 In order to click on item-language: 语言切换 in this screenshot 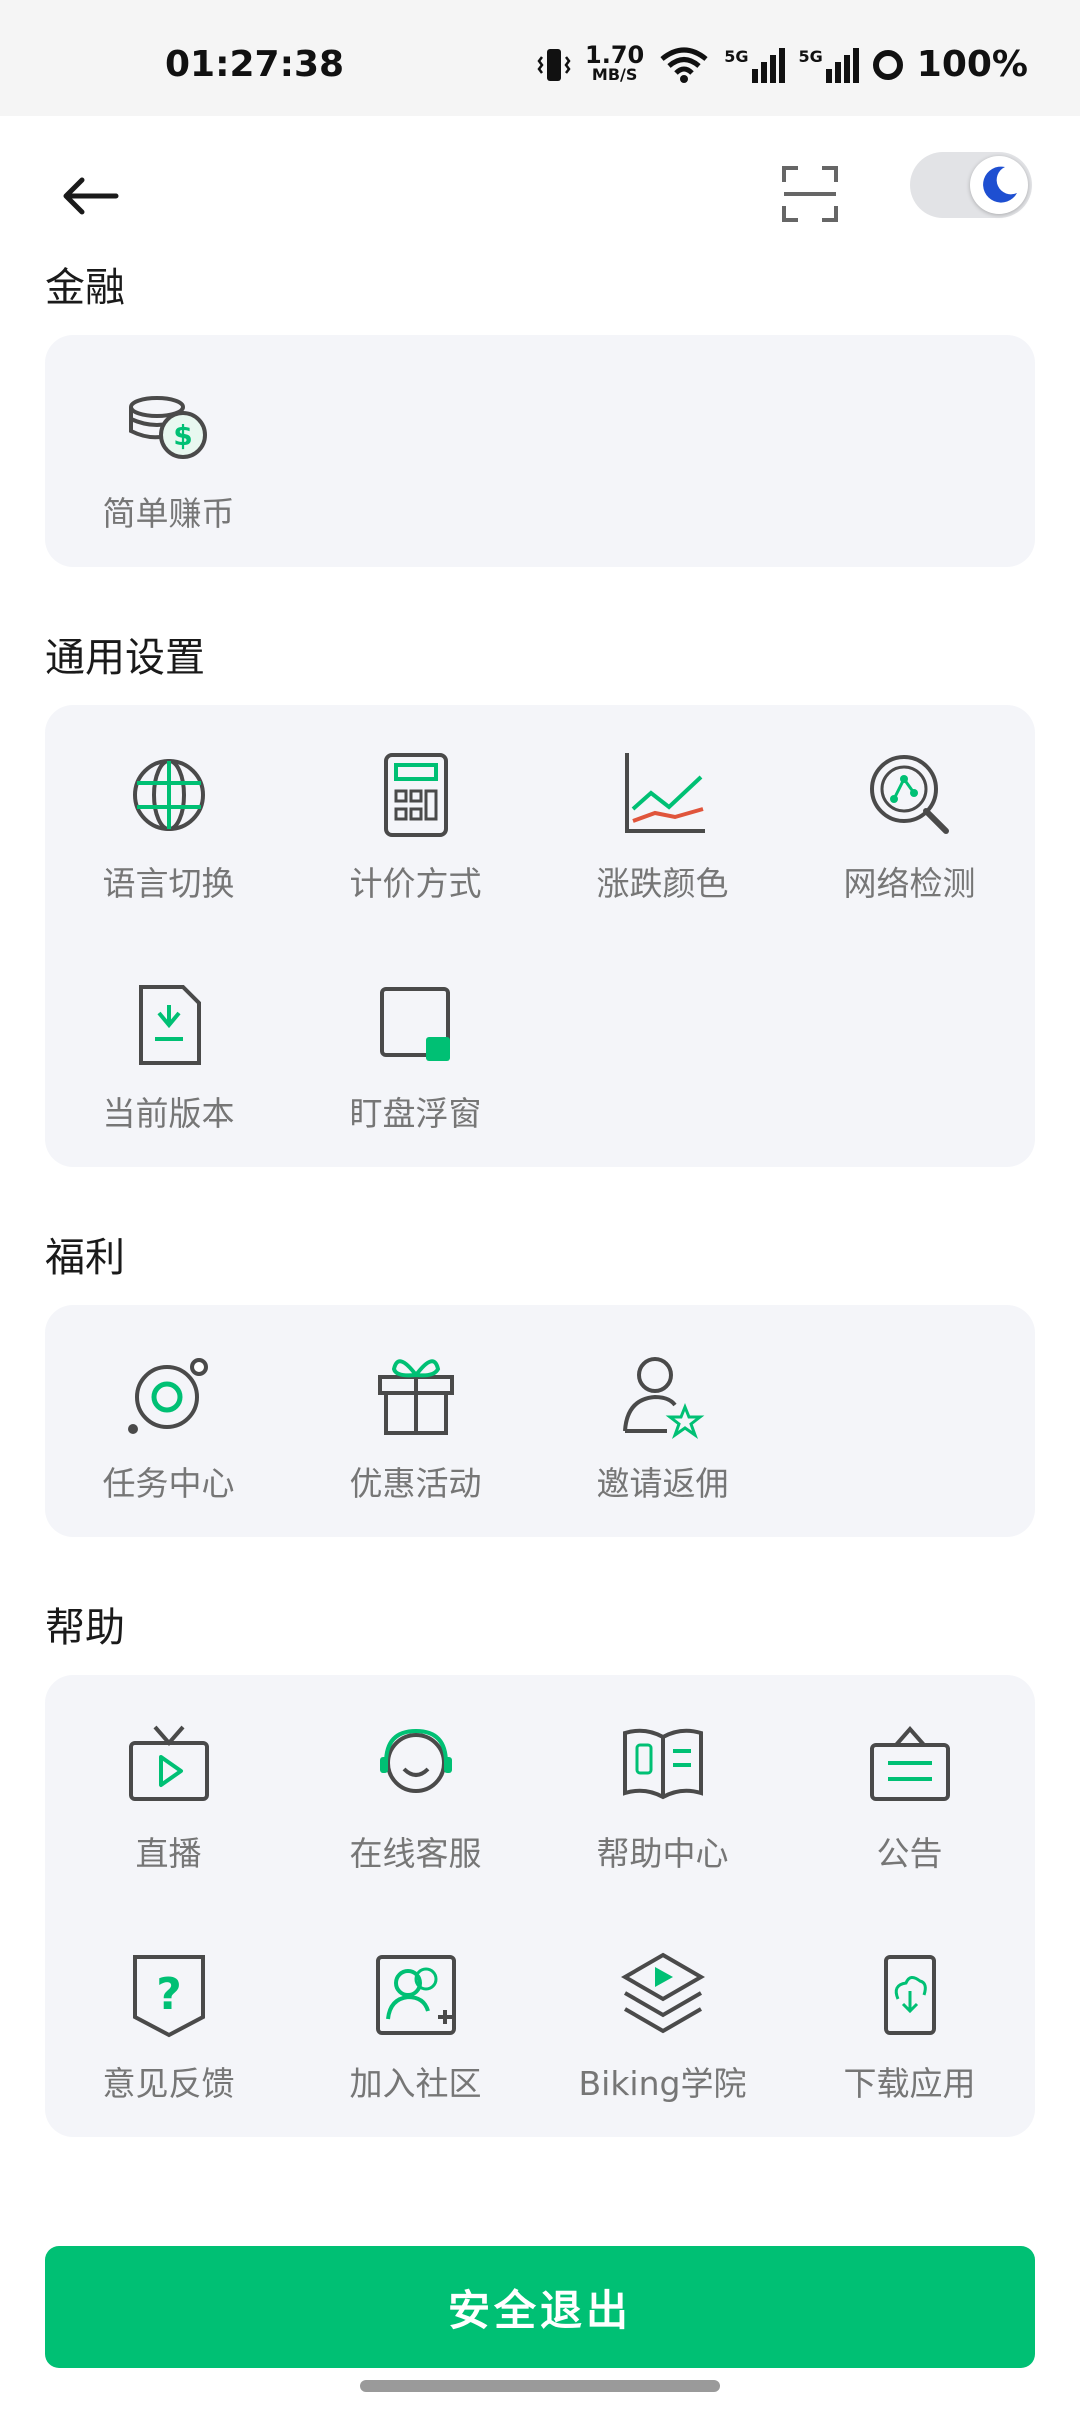, I will do `click(168, 805)`.